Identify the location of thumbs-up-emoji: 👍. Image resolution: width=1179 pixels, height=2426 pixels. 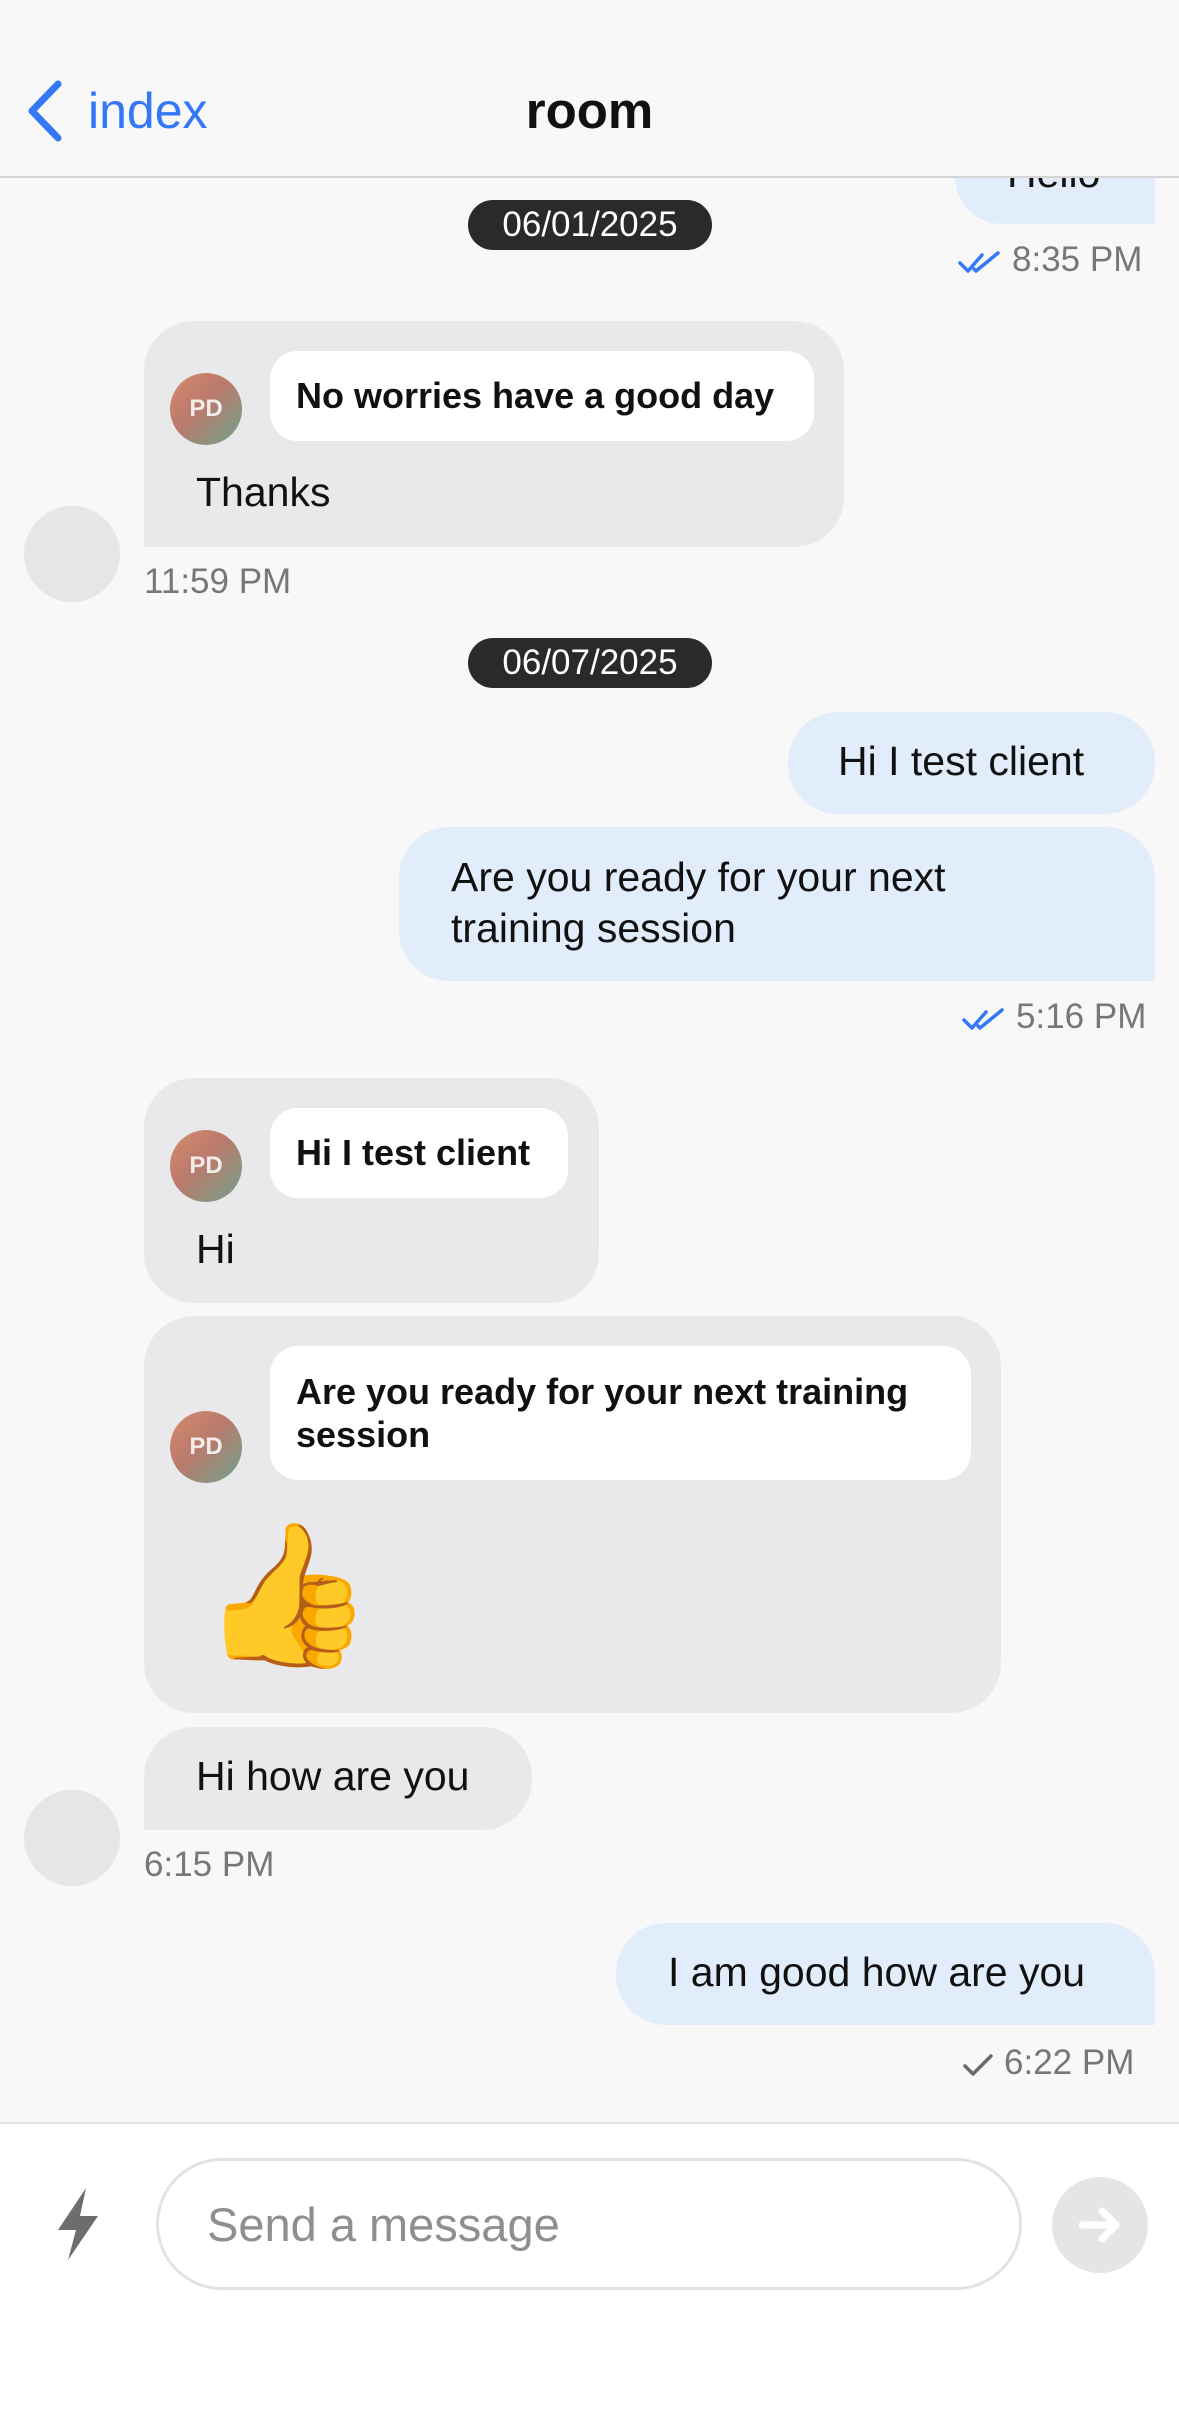
(287, 1594).